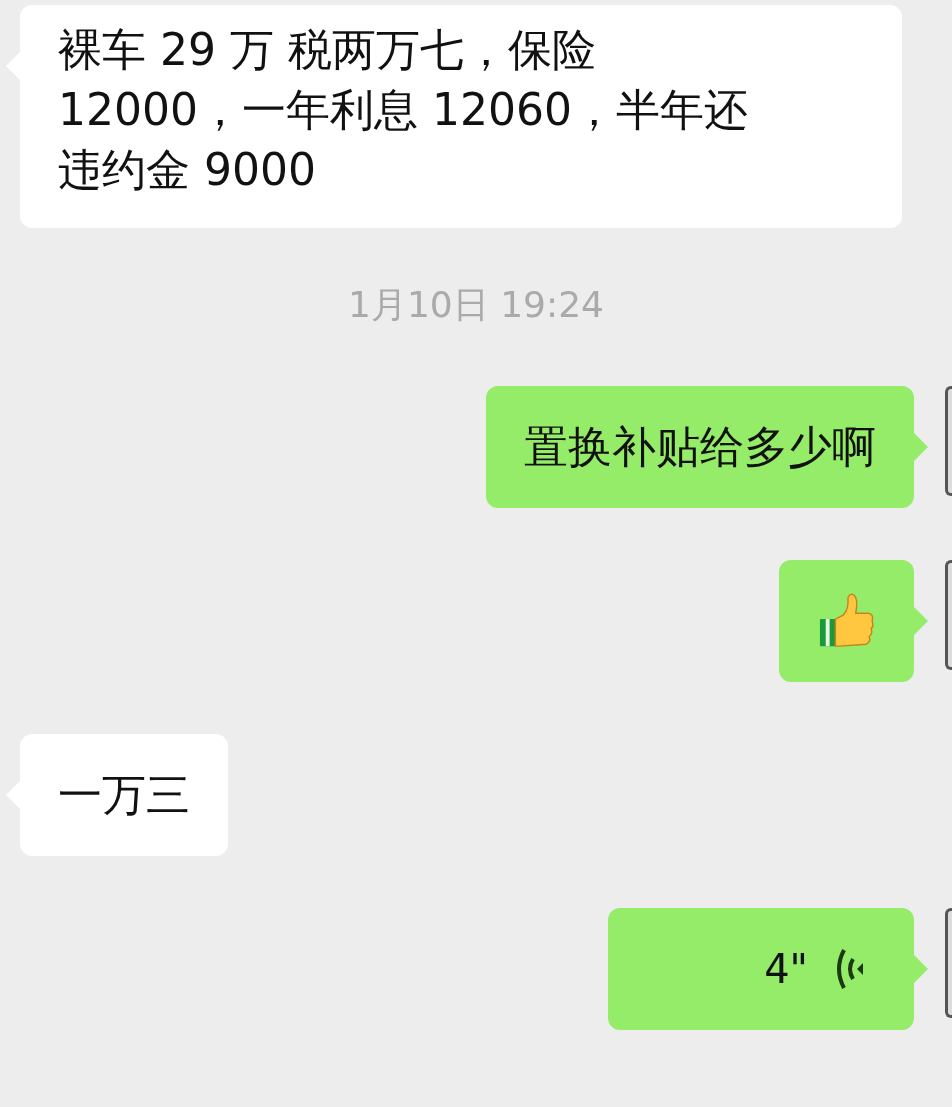  I want to click on timestamp: 1月10日 19:24, so click(476, 305).